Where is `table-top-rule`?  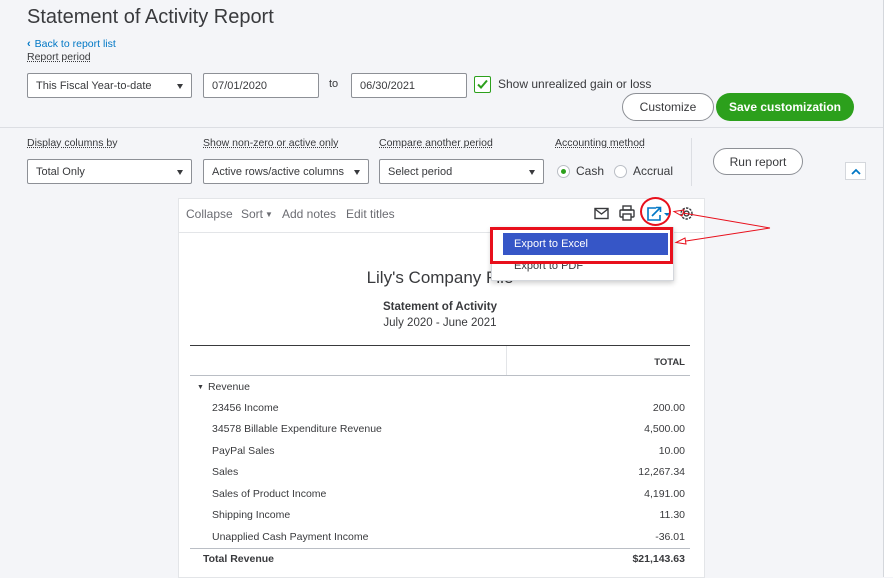 table-top-rule is located at coordinates (440, 345).